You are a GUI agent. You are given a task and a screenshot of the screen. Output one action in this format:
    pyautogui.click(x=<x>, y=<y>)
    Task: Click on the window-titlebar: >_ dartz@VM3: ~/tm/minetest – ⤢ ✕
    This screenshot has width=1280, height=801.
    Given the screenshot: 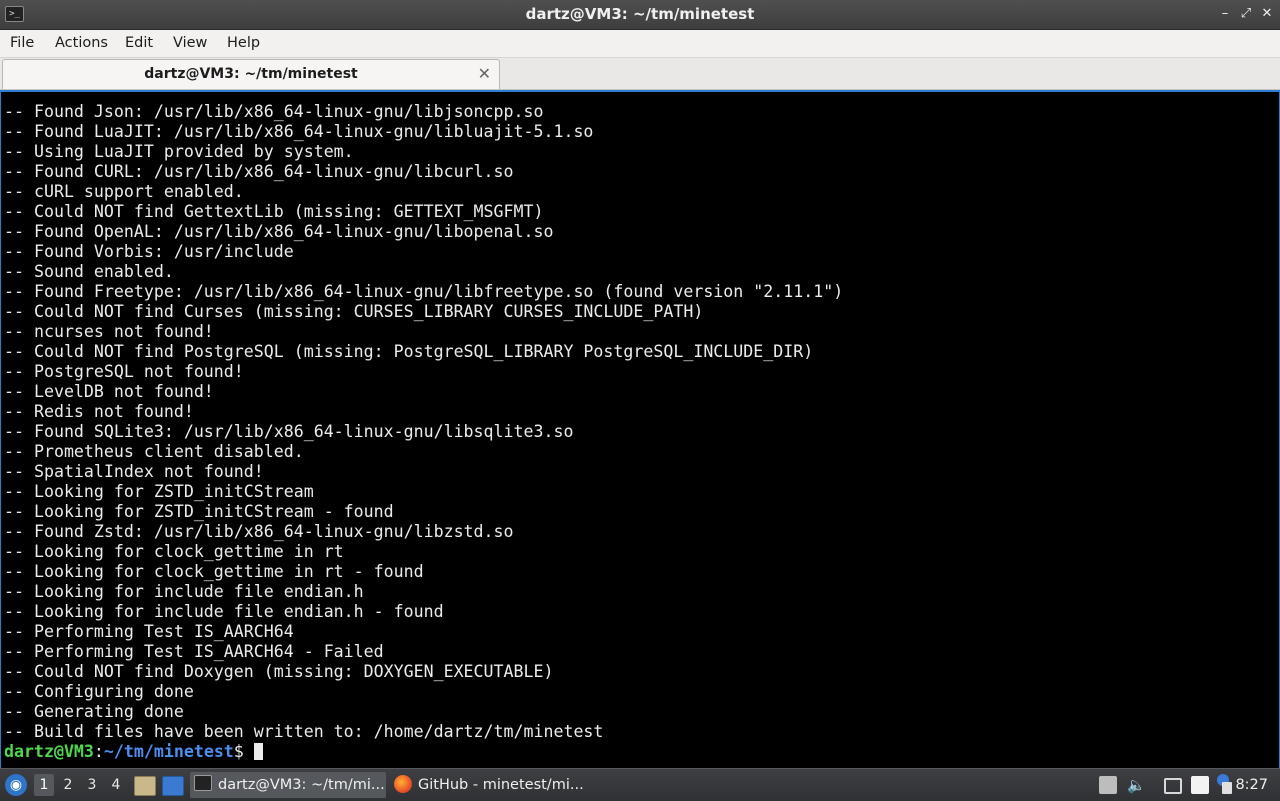 What is the action you would take?
    pyautogui.click(x=640, y=15)
    